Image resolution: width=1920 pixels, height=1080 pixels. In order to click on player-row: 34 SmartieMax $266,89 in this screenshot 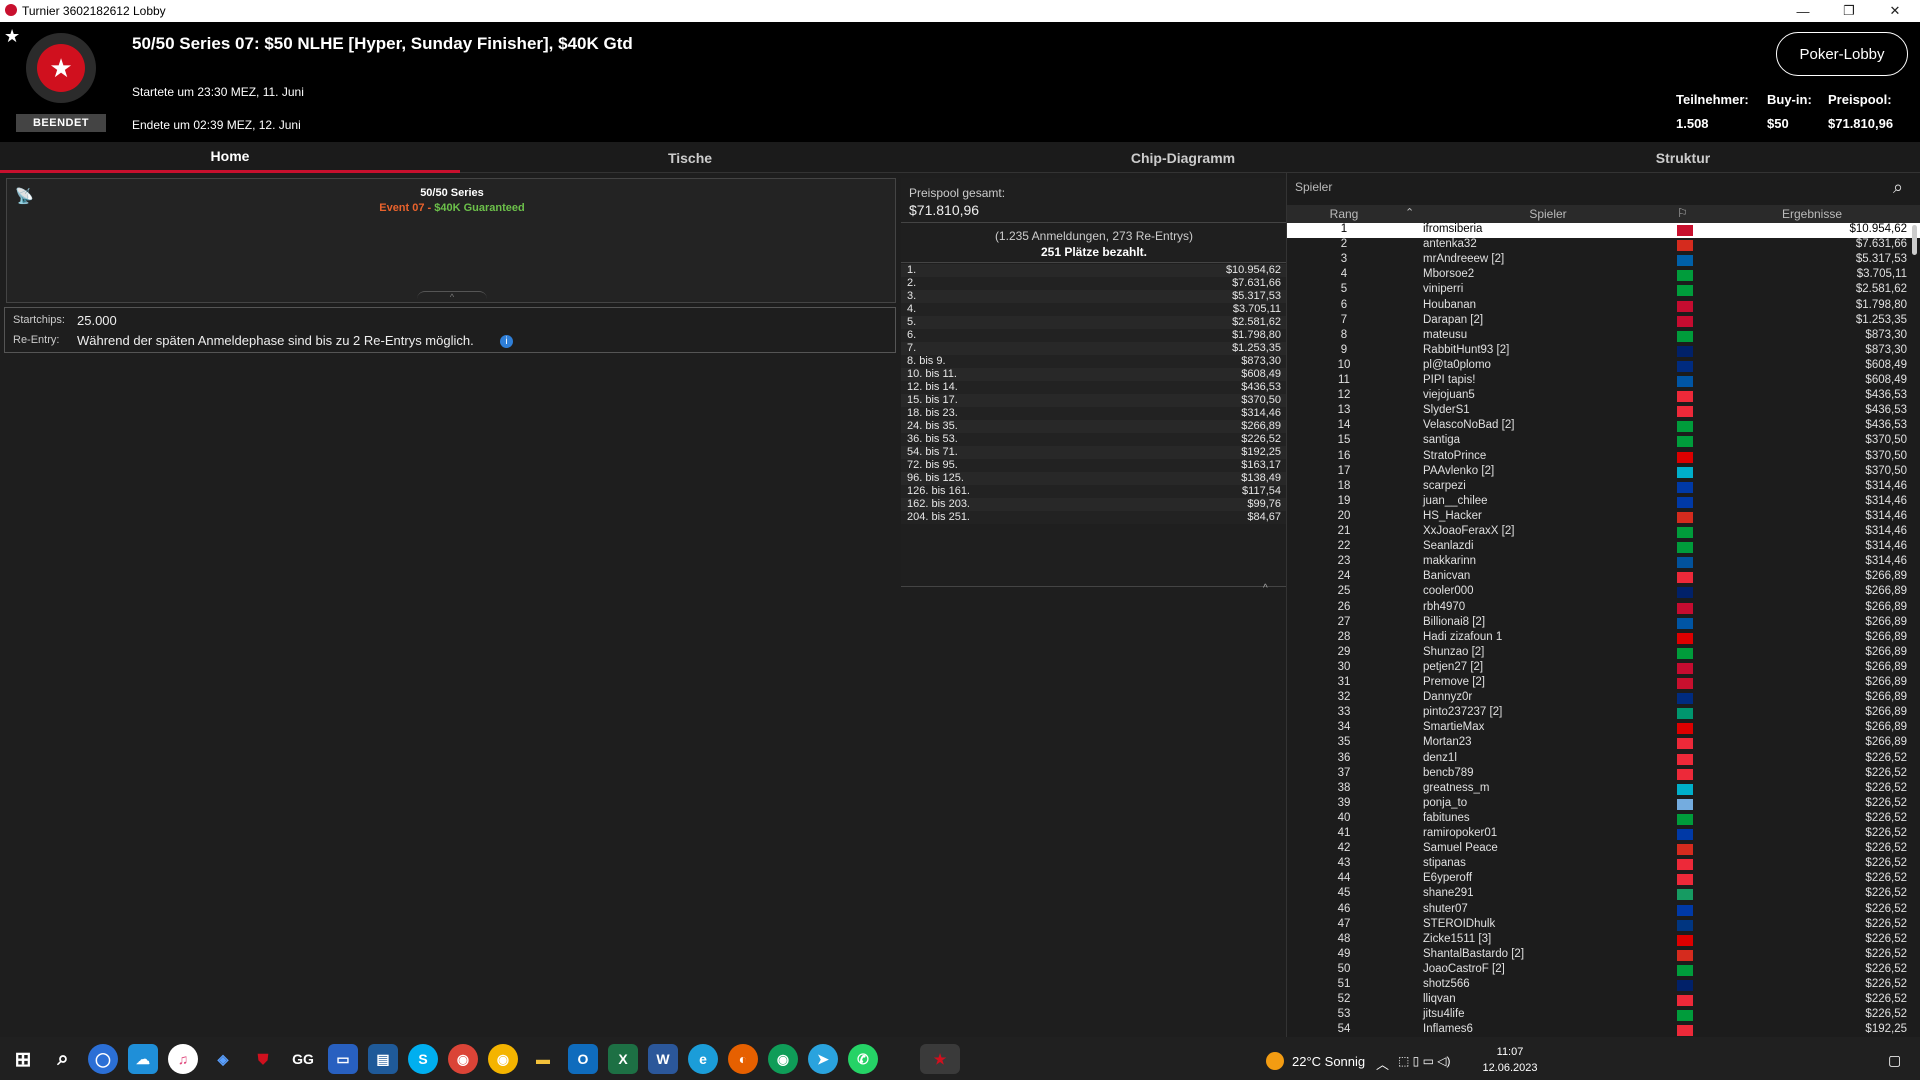, I will do `click(1603, 728)`.